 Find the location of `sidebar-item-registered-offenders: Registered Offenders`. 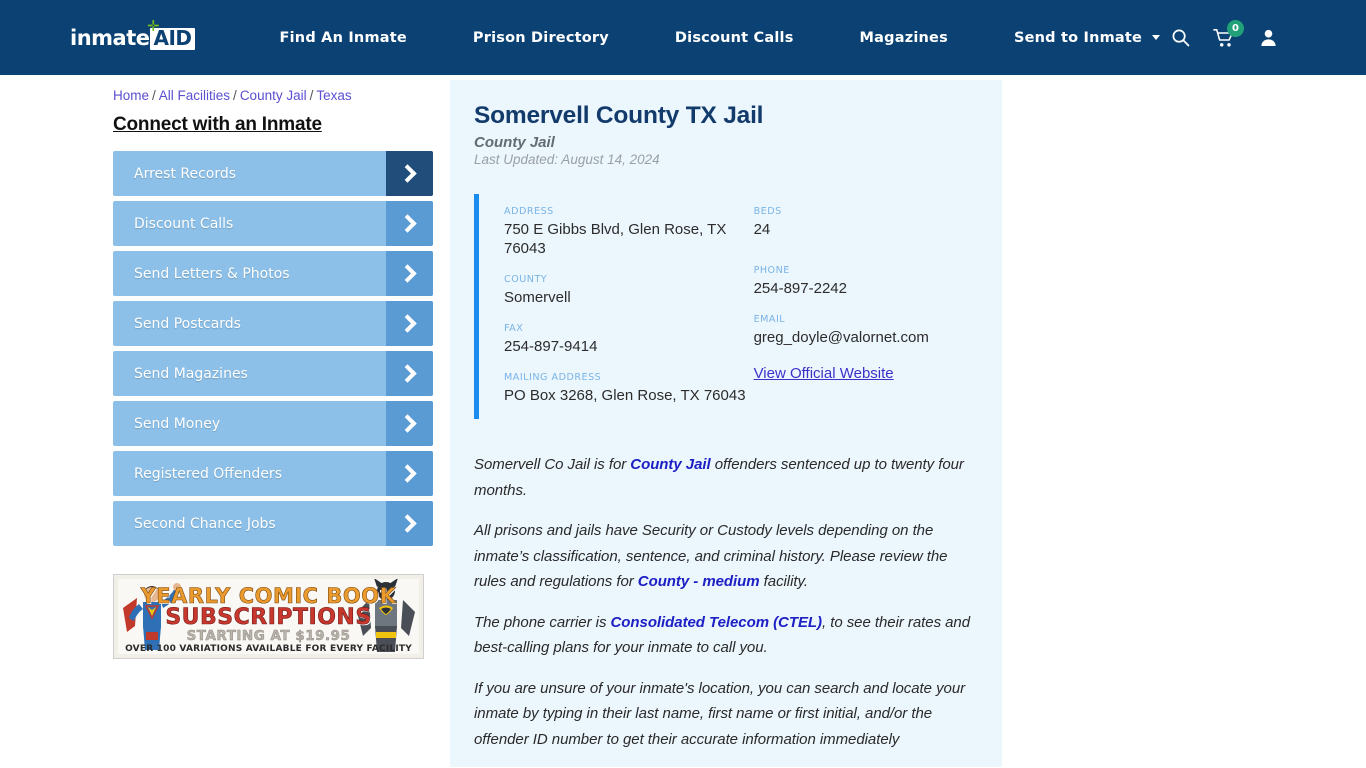

sidebar-item-registered-offenders: Registered Offenders is located at coordinates (273, 473).